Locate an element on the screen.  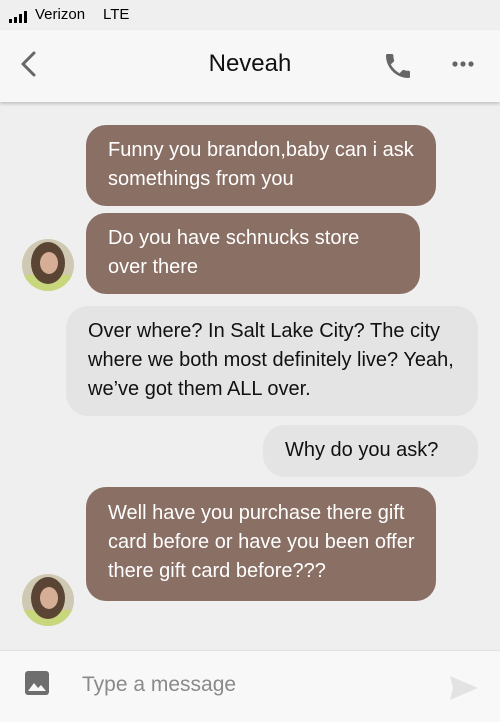
chevron-left-icon is located at coordinates (28, 64).